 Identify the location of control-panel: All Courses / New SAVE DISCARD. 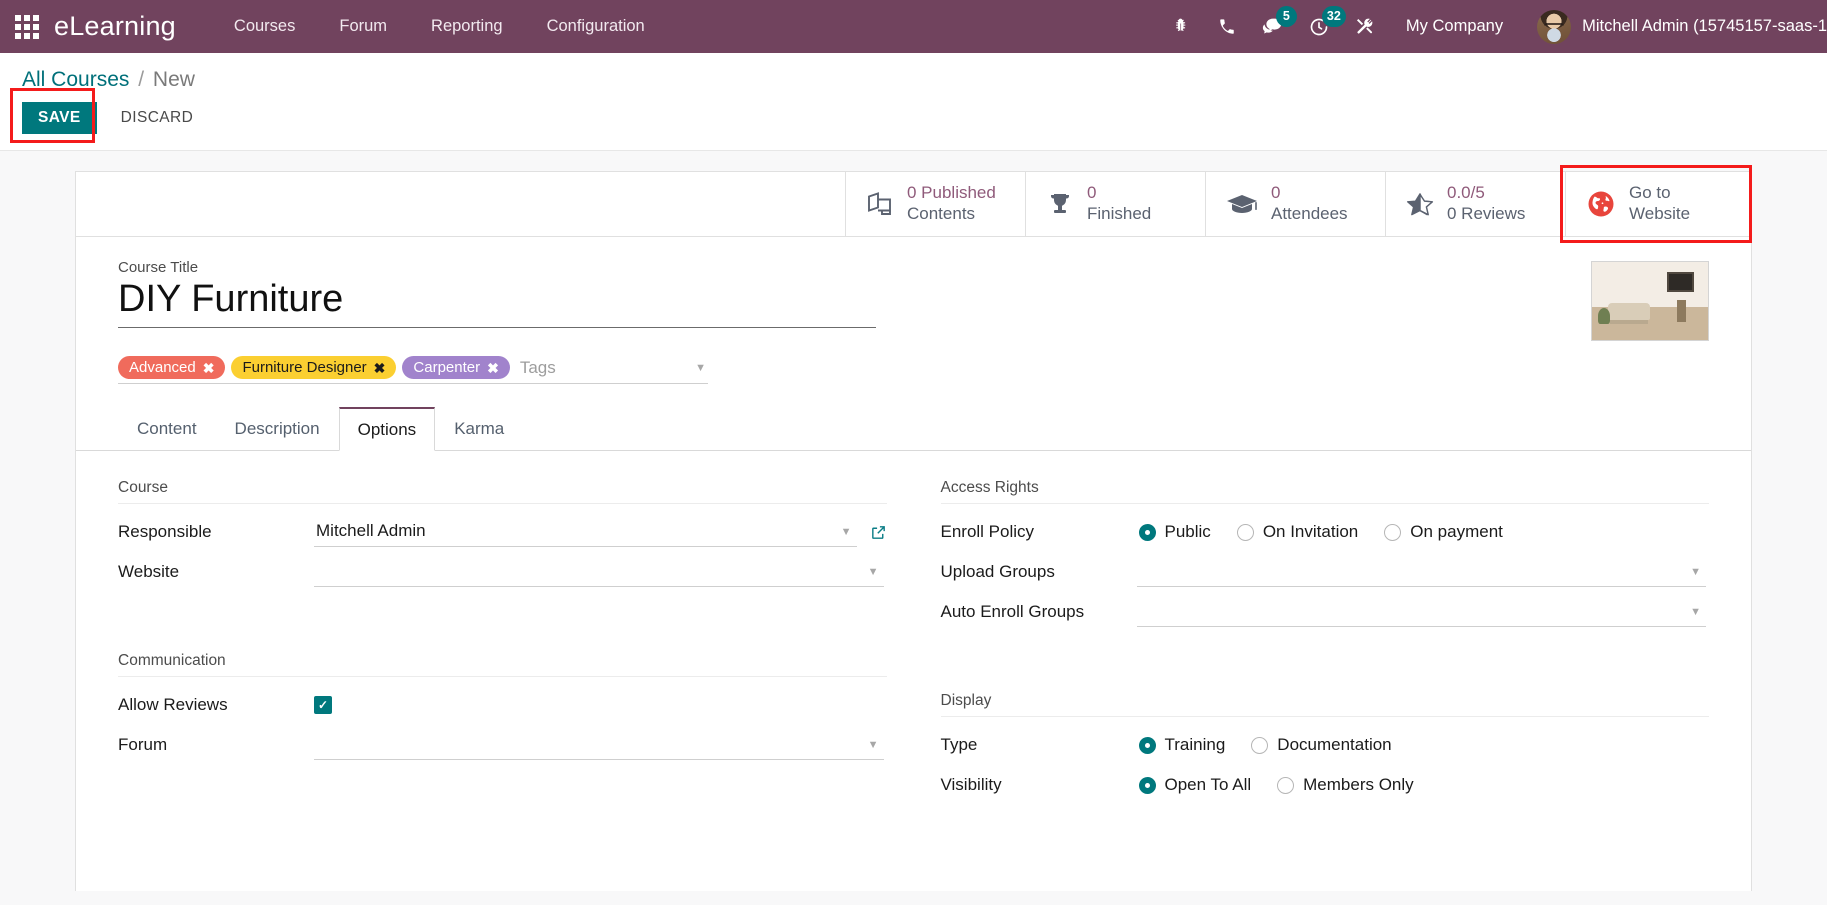
(913, 102).